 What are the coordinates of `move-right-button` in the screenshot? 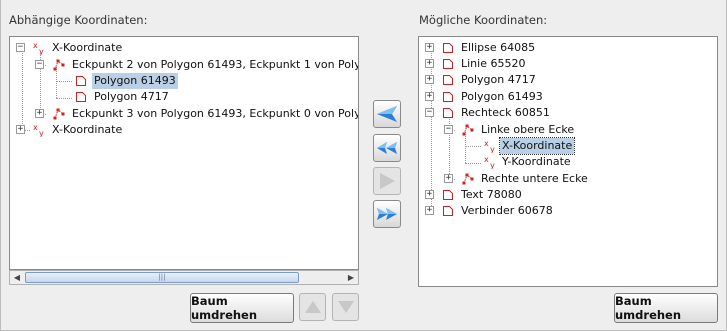 It's located at (387, 181).